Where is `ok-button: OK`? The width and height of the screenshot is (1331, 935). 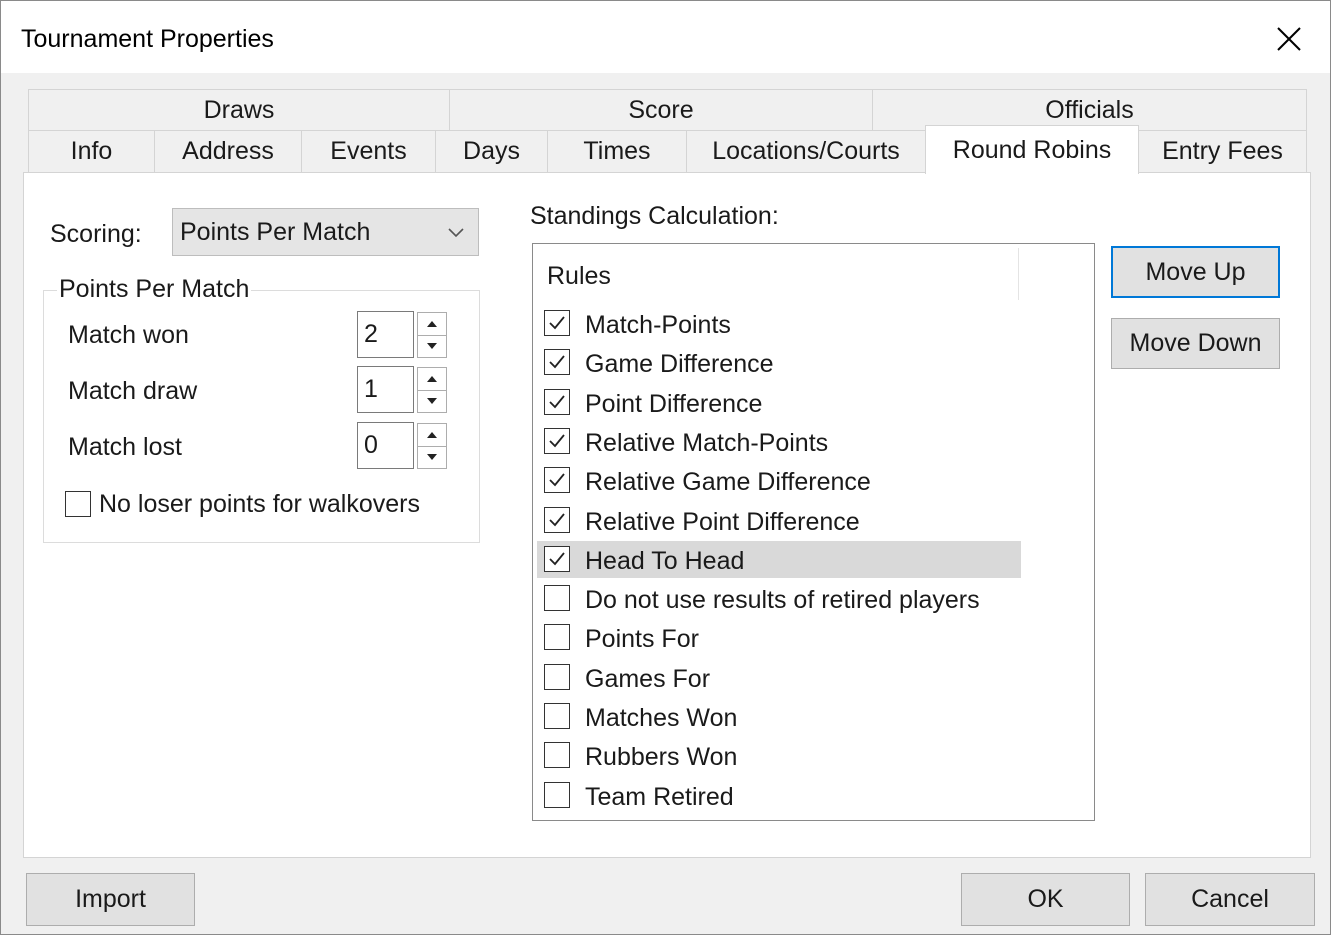
ok-button: OK is located at coordinates (1045, 899).